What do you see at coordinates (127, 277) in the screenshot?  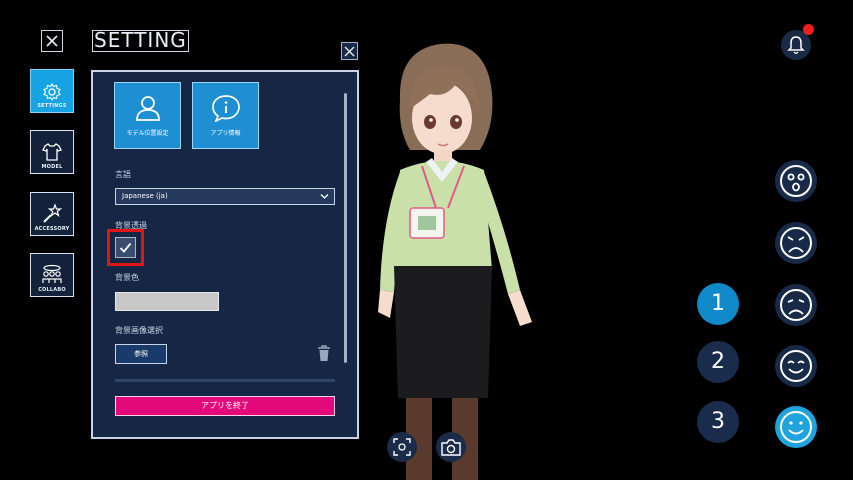 I see `bg-color-label: 背景色` at bounding box center [127, 277].